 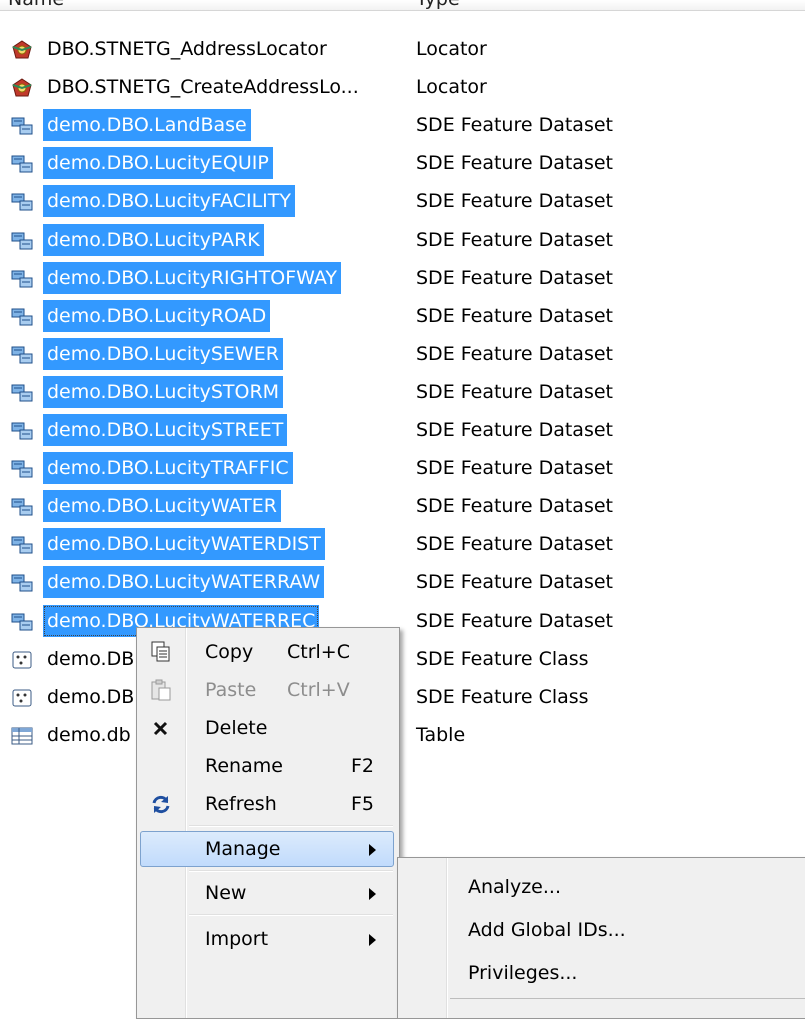 What do you see at coordinates (268, 804) in the screenshot?
I see `menu-item-refresh: Refresh F5` at bounding box center [268, 804].